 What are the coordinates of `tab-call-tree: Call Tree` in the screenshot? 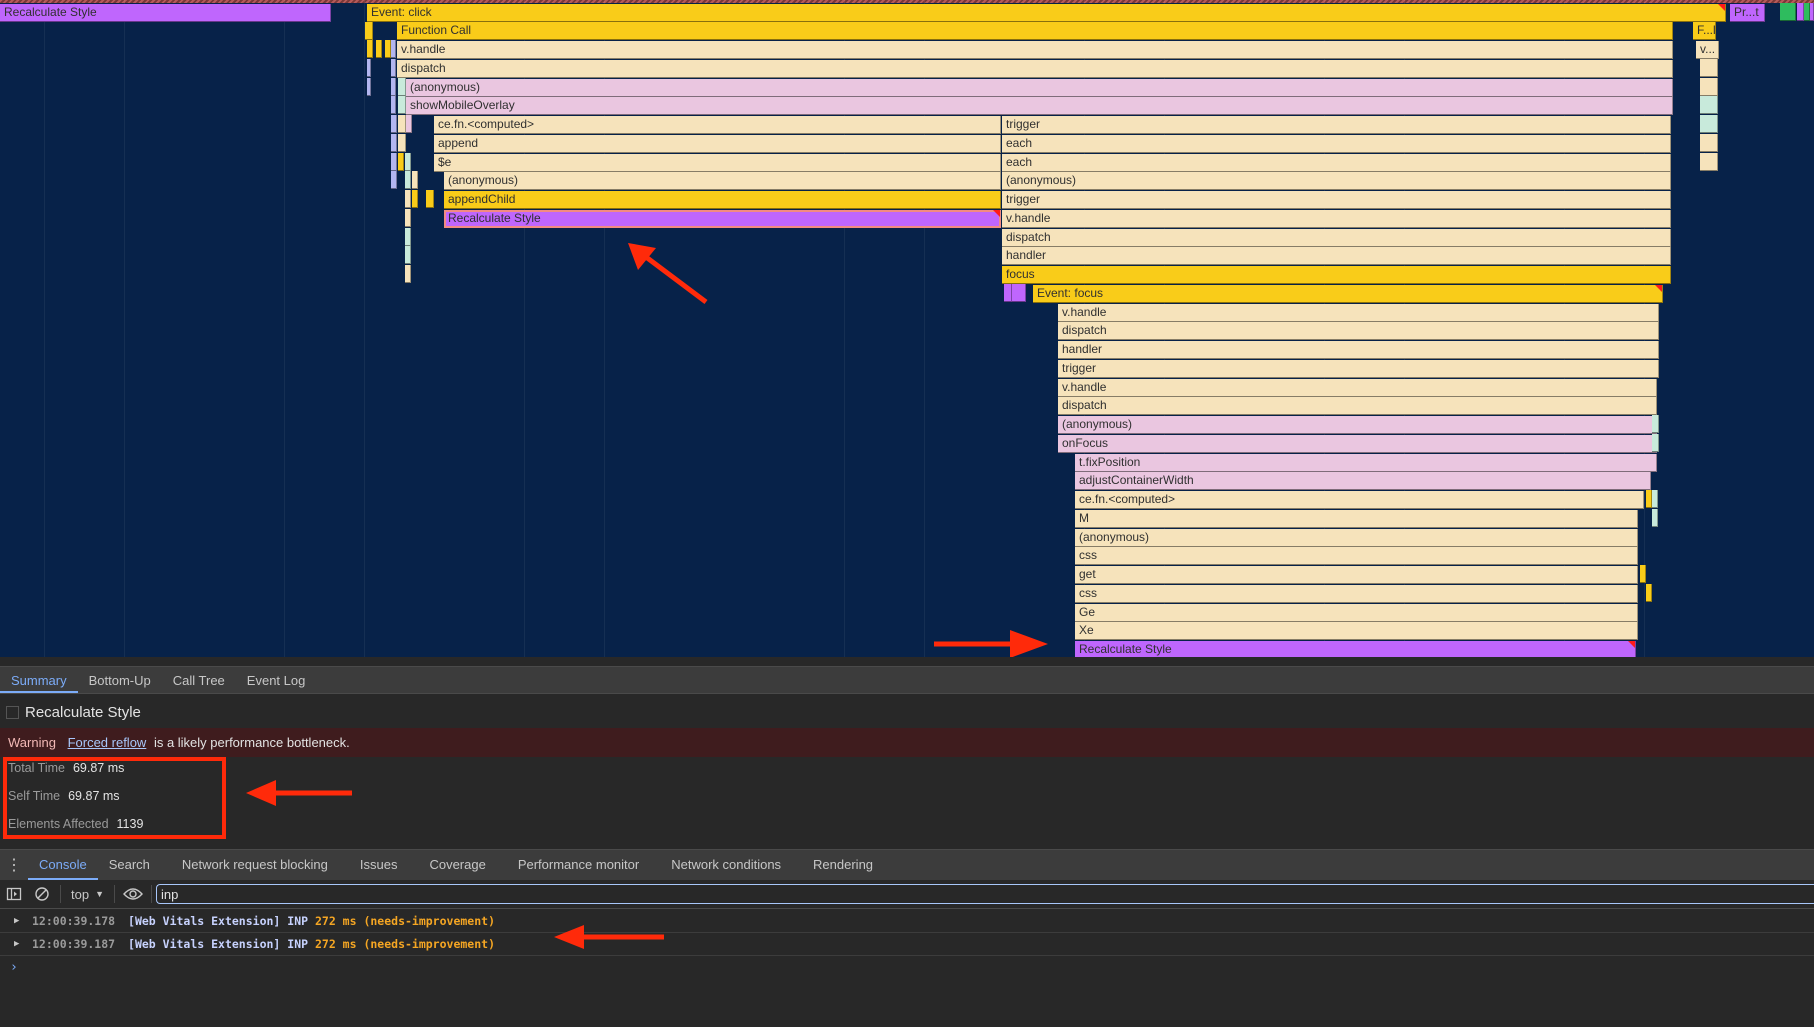 It's located at (199, 680).